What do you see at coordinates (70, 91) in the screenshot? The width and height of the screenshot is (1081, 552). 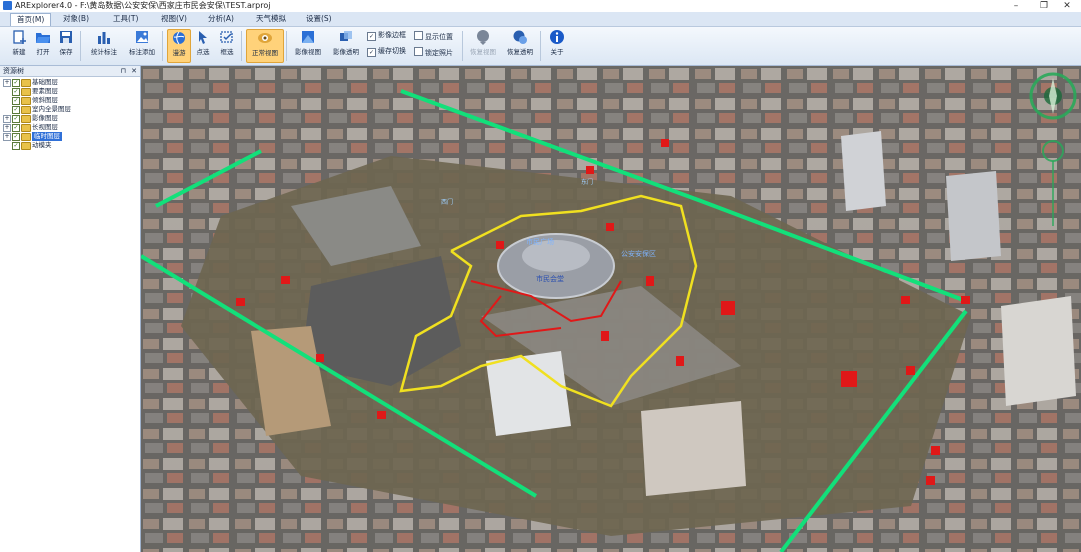 I see `tree-item-feature-layer: ✓ 要素图层` at bounding box center [70, 91].